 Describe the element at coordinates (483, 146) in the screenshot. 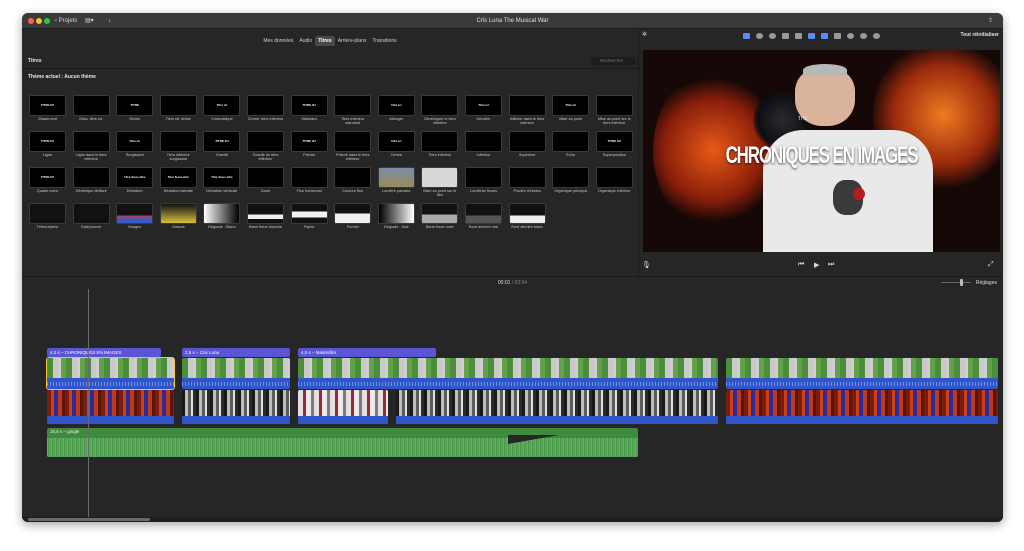

I see `title-tile: Inférieur` at that location.